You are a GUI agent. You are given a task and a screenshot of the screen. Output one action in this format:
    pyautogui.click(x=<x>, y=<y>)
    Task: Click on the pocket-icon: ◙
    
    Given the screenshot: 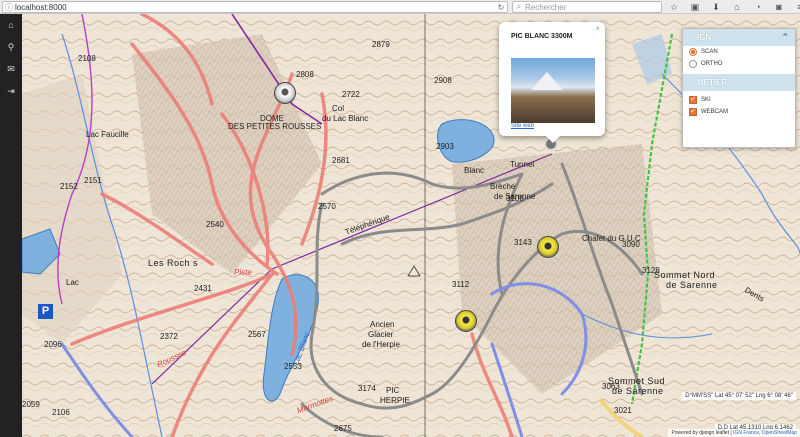 What is the action you would take?
    pyautogui.click(x=779, y=7)
    